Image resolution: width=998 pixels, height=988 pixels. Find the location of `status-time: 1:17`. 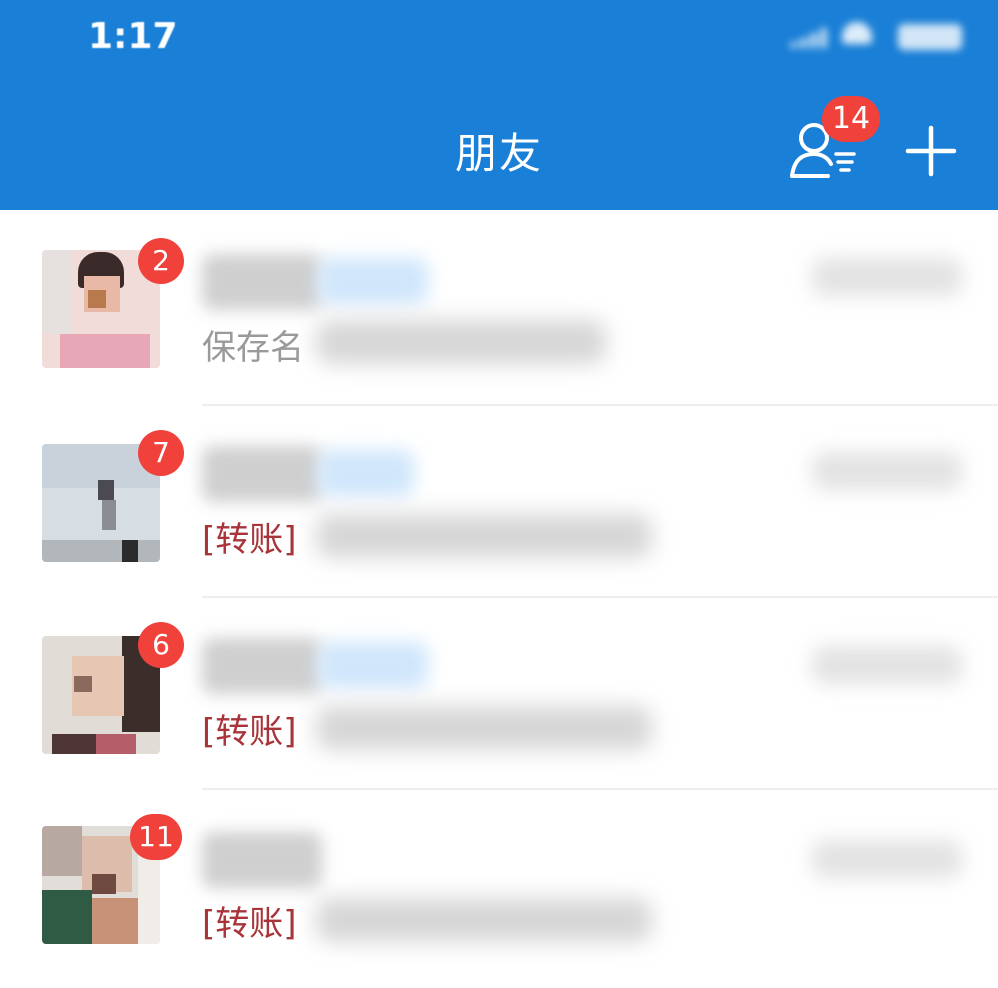

status-time: 1:17 is located at coordinates (133, 36).